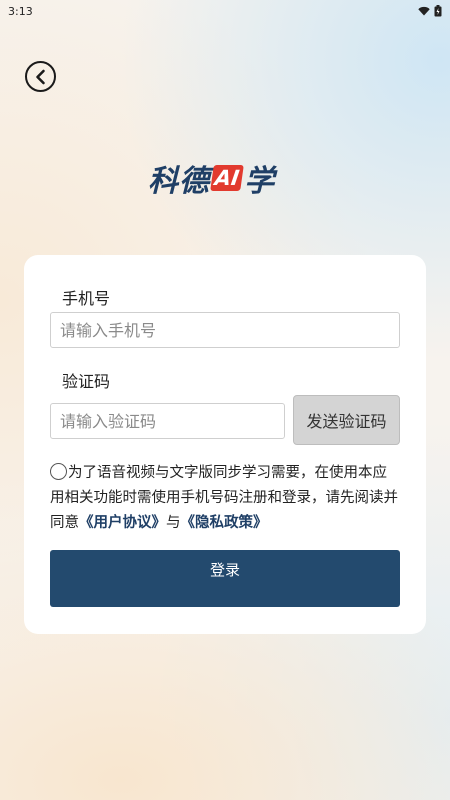 The width and height of the screenshot is (450, 800). Describe the element at coordinates (86, 298) in the screenshot. I see `phone-label: 手机号` at that location.